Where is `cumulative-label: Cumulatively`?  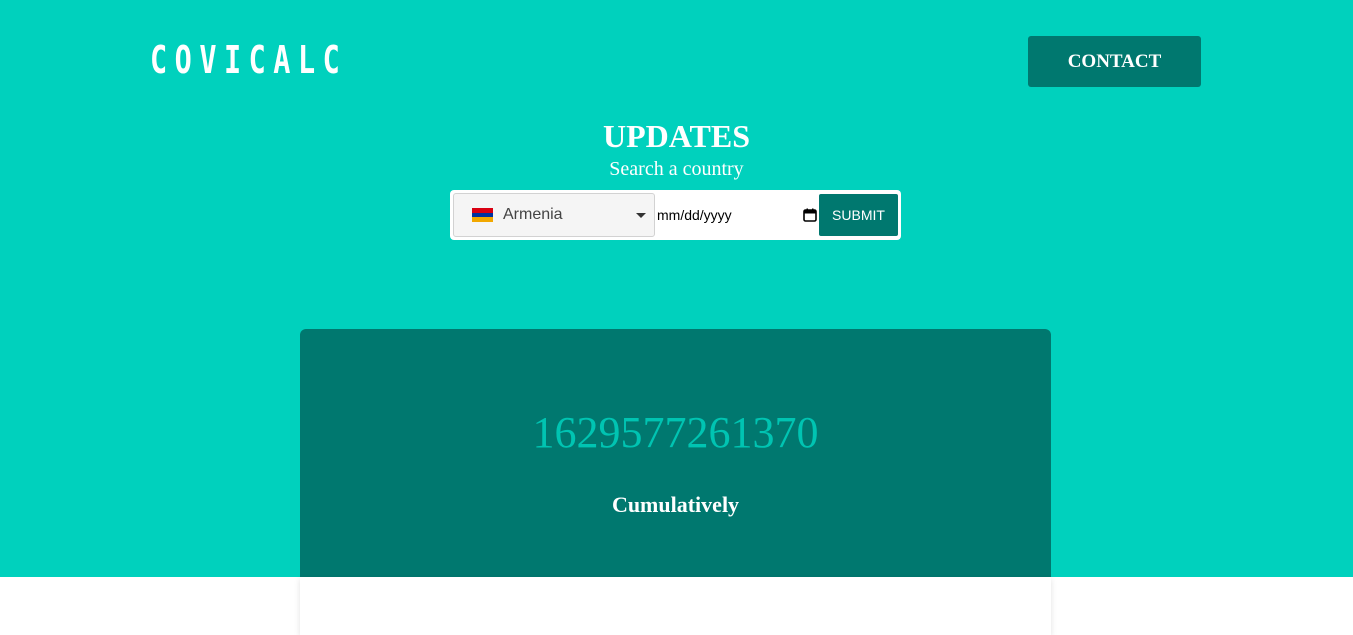 cumulative-label: Cumulatively is located at coordinates (675, 504).